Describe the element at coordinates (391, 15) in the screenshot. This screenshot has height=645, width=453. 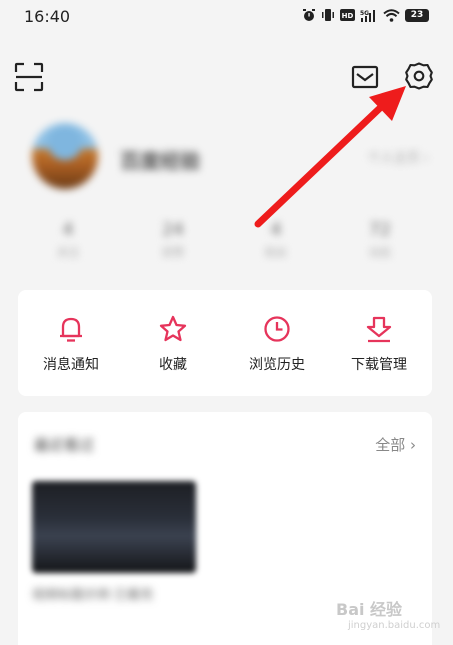
I see `wifi-icon` at that location.